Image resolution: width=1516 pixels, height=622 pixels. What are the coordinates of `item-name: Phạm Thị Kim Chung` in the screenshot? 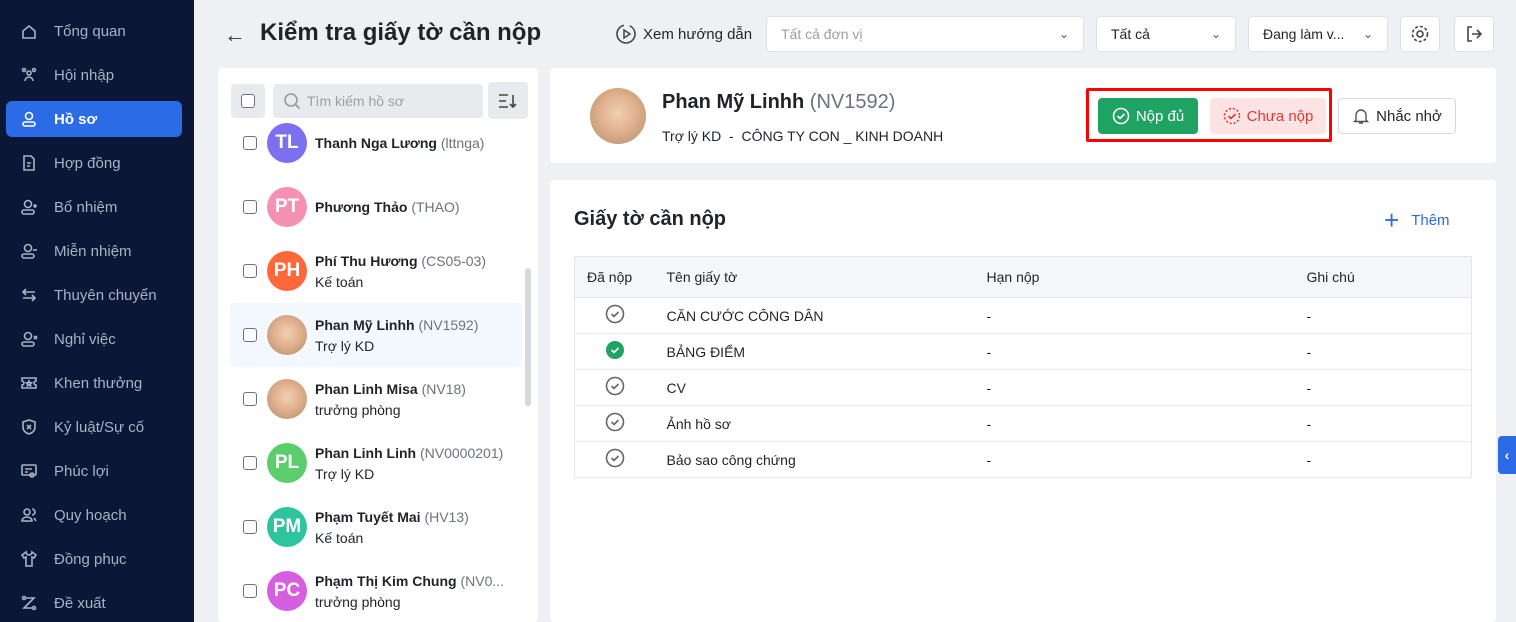 It's located at (386, 580).